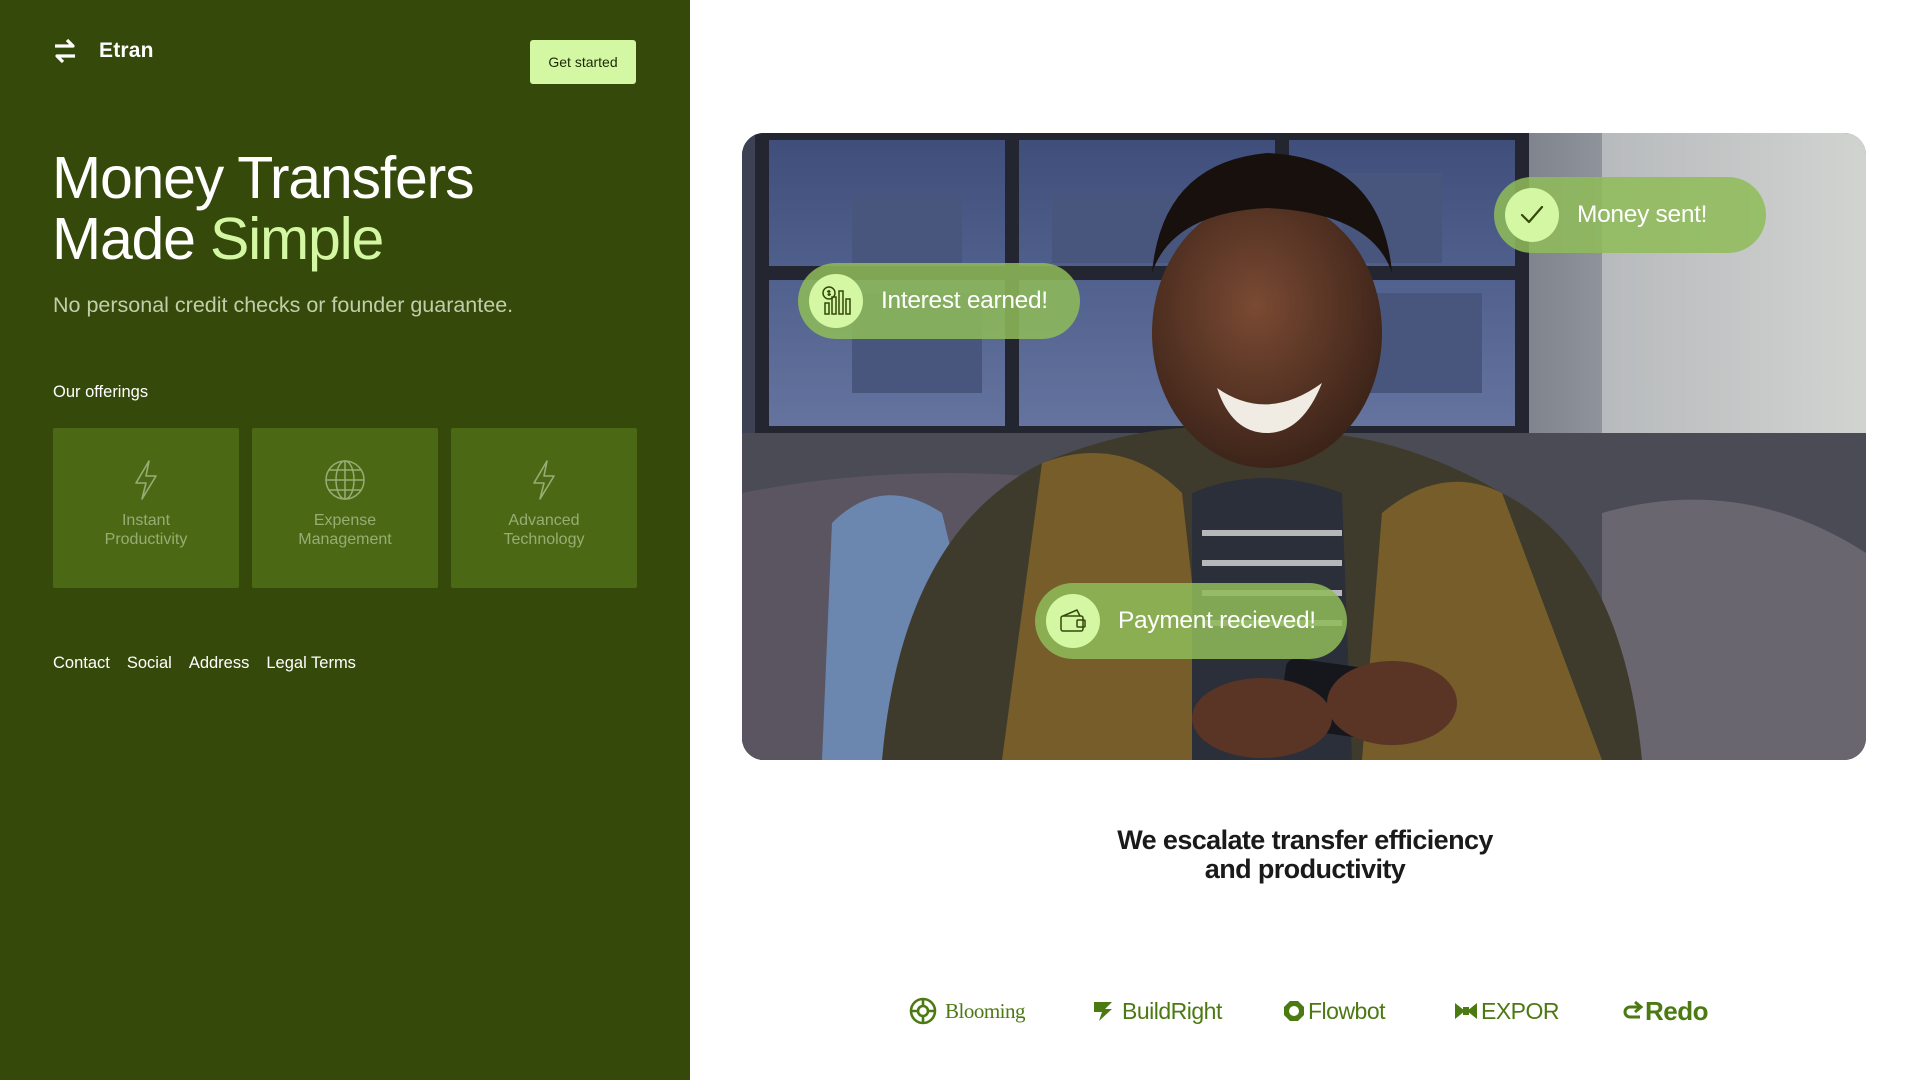 This screenshot has height=1080, width=1920. I want to click on footer-links: Contact Social Address Legal Terms, so click(204, 663).